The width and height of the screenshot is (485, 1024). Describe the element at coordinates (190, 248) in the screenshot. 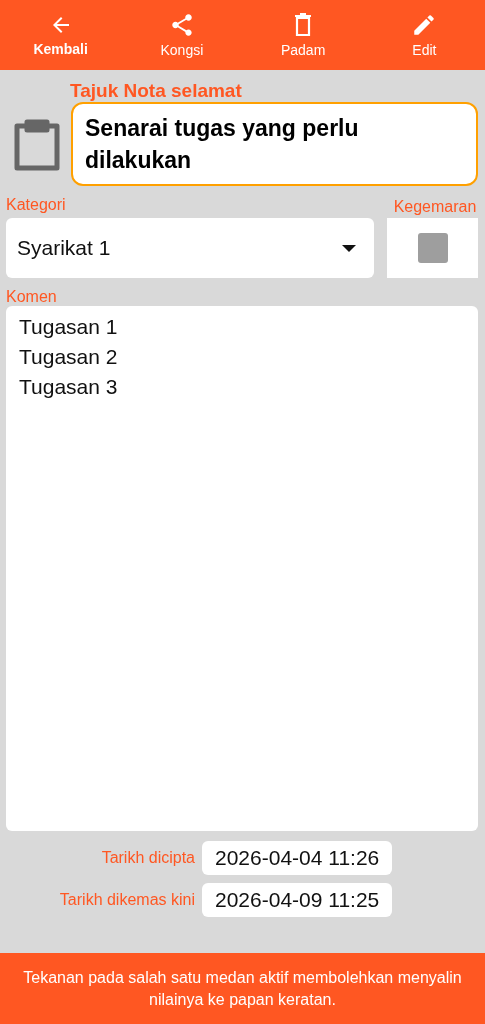

I see `category-dropdown: Syarikat 1` at that location.